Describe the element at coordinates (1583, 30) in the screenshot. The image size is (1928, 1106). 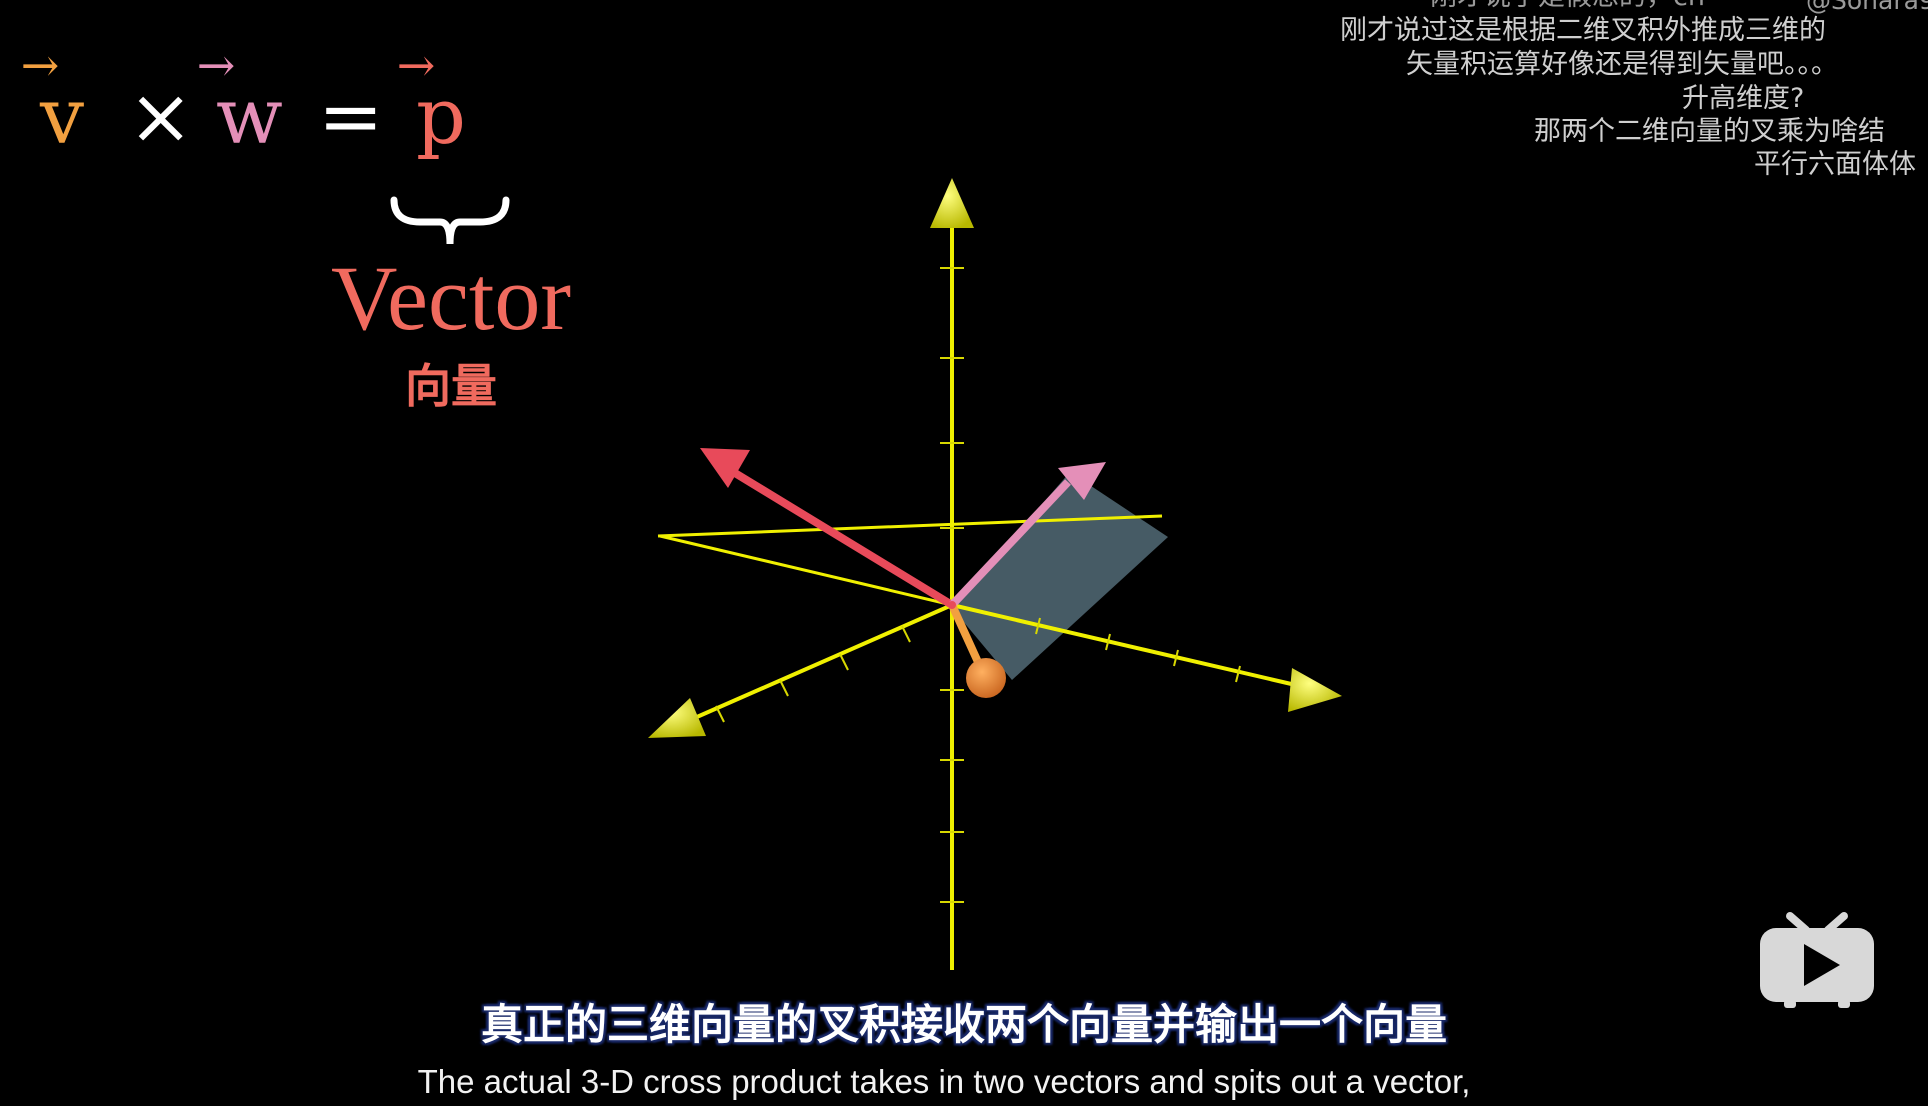
I see `danmaku-comment: 刚才说过这是根据二维叉积外推成三维的` at that location.